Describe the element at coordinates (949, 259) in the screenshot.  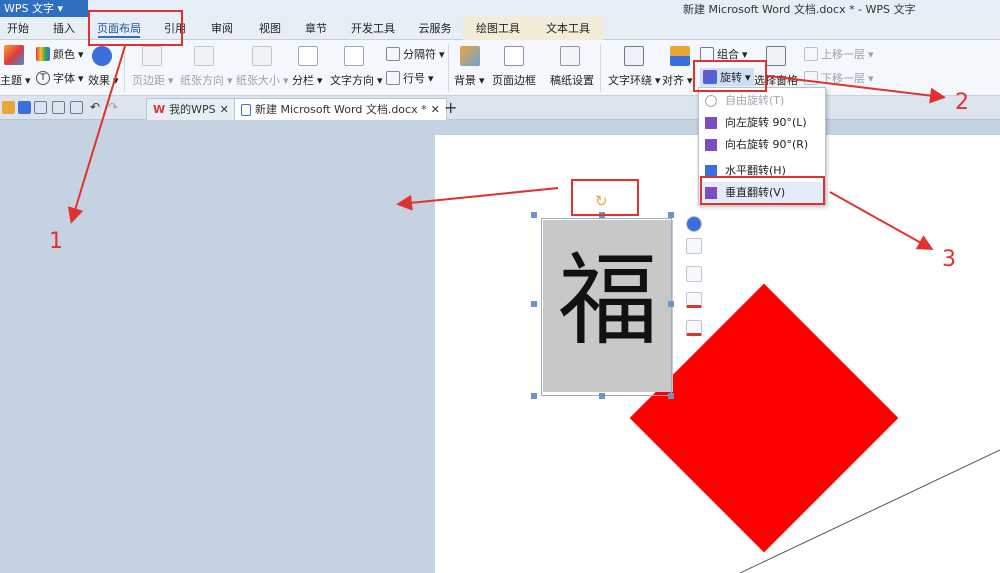
I see `annotation-label-3: 3` at that location.